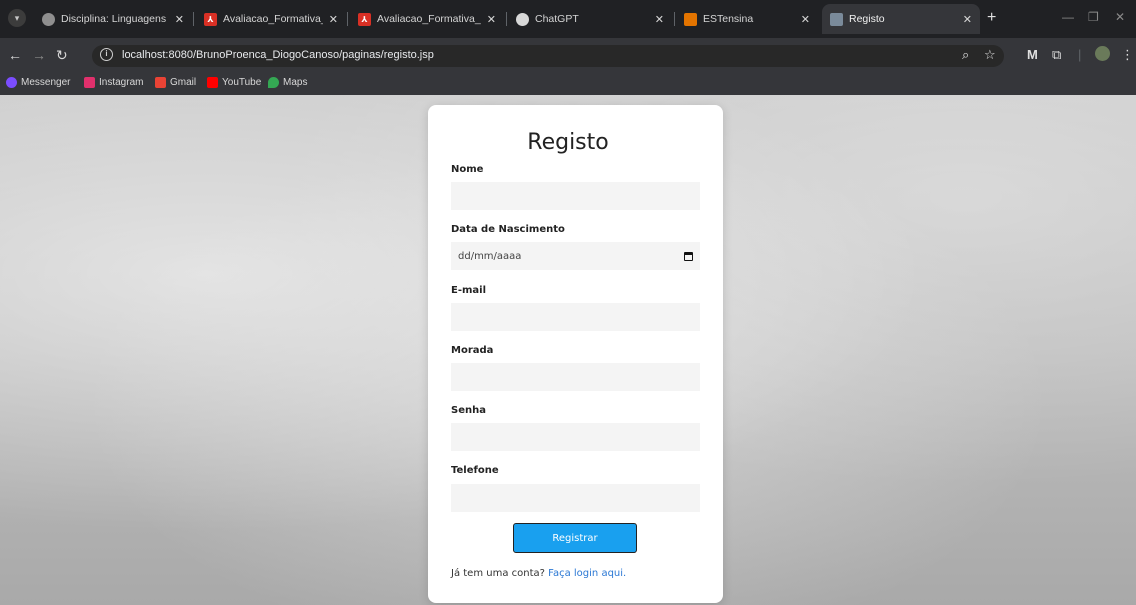 The height and width of the screenshot is (605, 1136). What do you see at coordinates (39, 55) in the screenshot?
I see `forward-icon: →` at bounding box center [39, 55].